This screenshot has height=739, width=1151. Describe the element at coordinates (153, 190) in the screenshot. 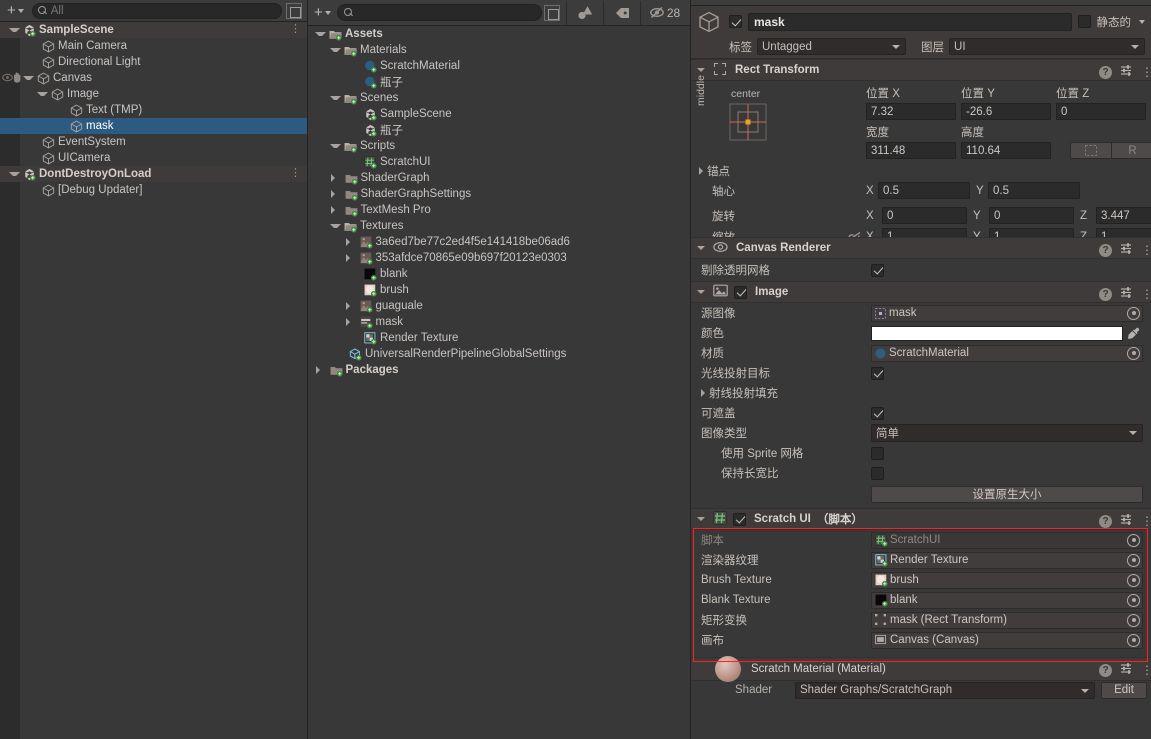

I see `hierarchy-item-debug-updater: [Debug Updater]` at that location.